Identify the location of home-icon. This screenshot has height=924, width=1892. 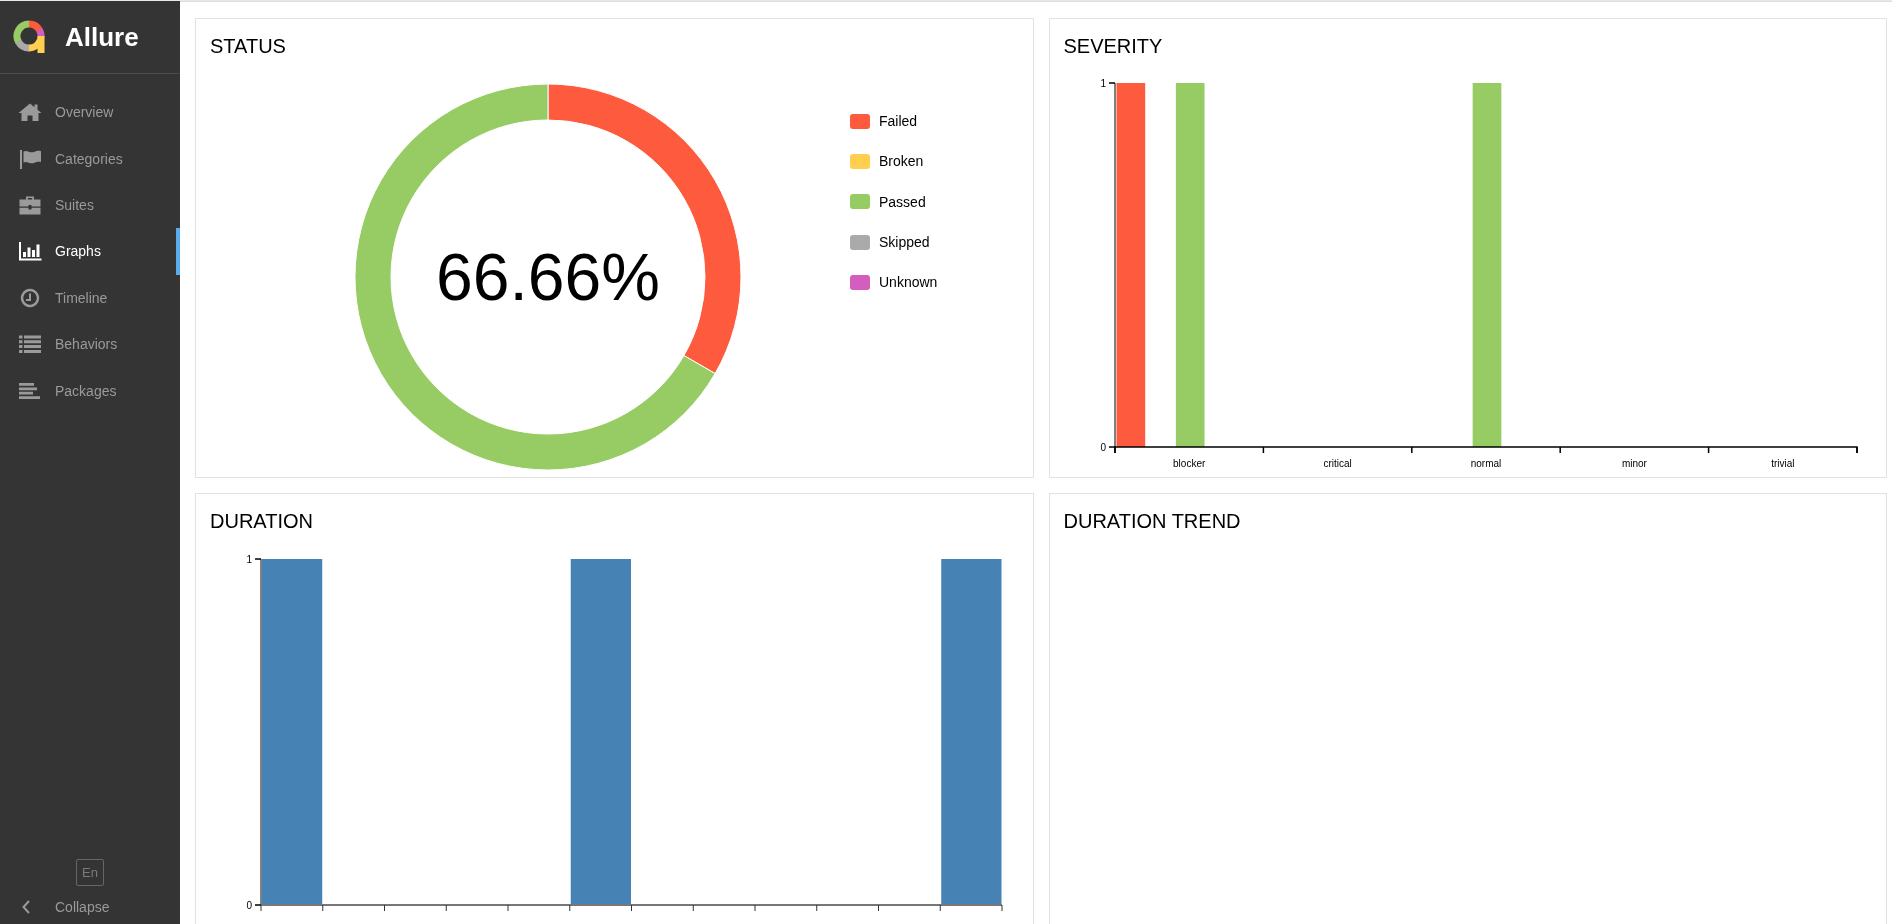
(30, 112).